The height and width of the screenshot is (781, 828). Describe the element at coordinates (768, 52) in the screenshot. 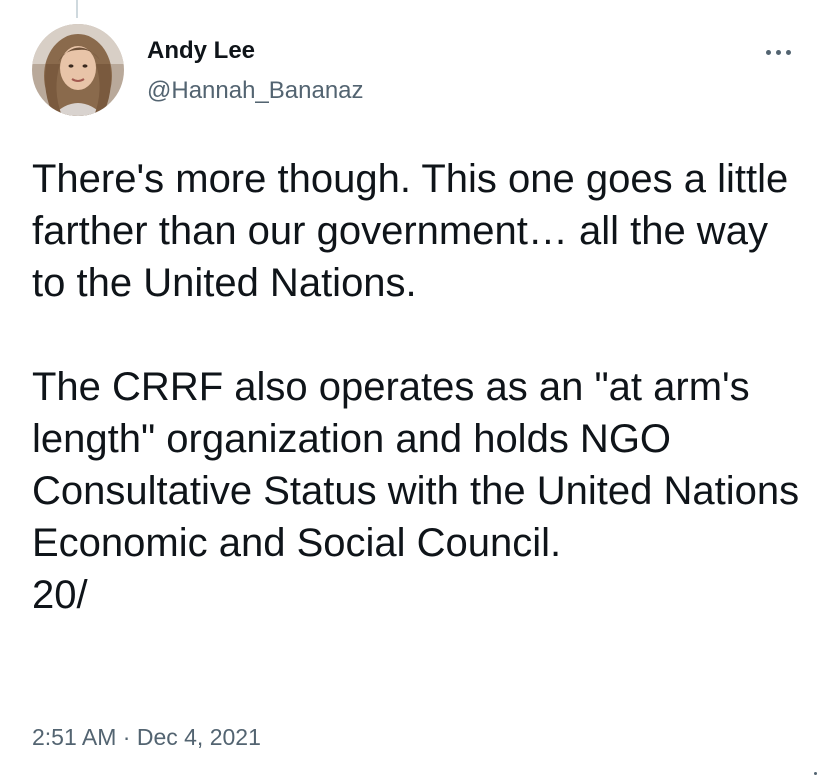

I see `more-options-icon` at that location.